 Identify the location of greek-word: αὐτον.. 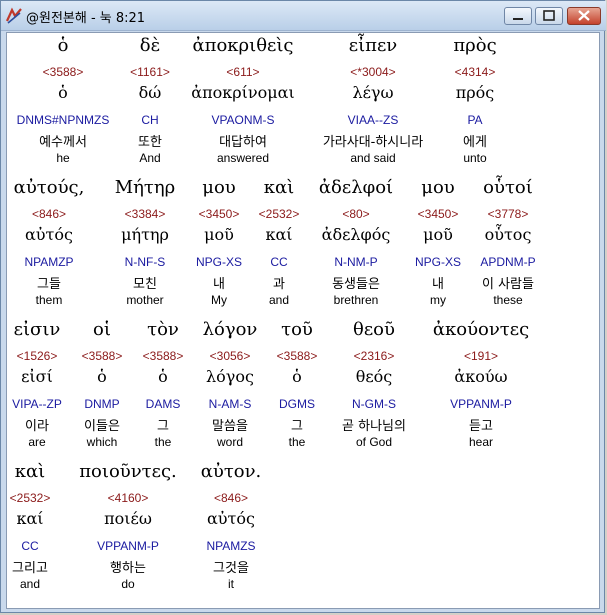
(231, 471).